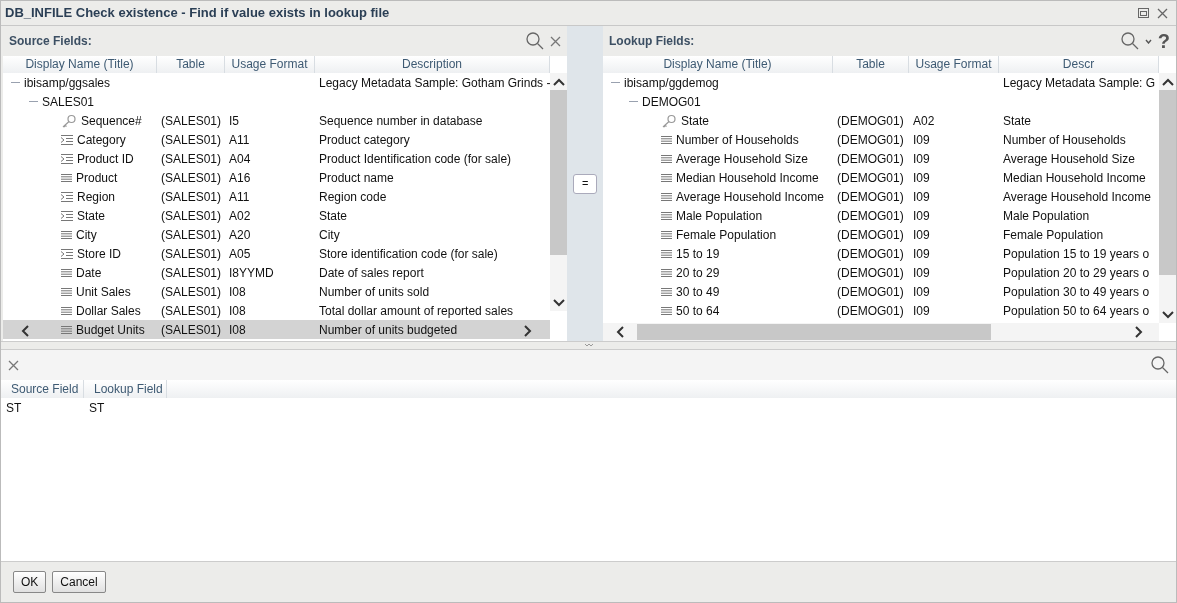  I want to click on dialog-button: OK, so click(30, 582).